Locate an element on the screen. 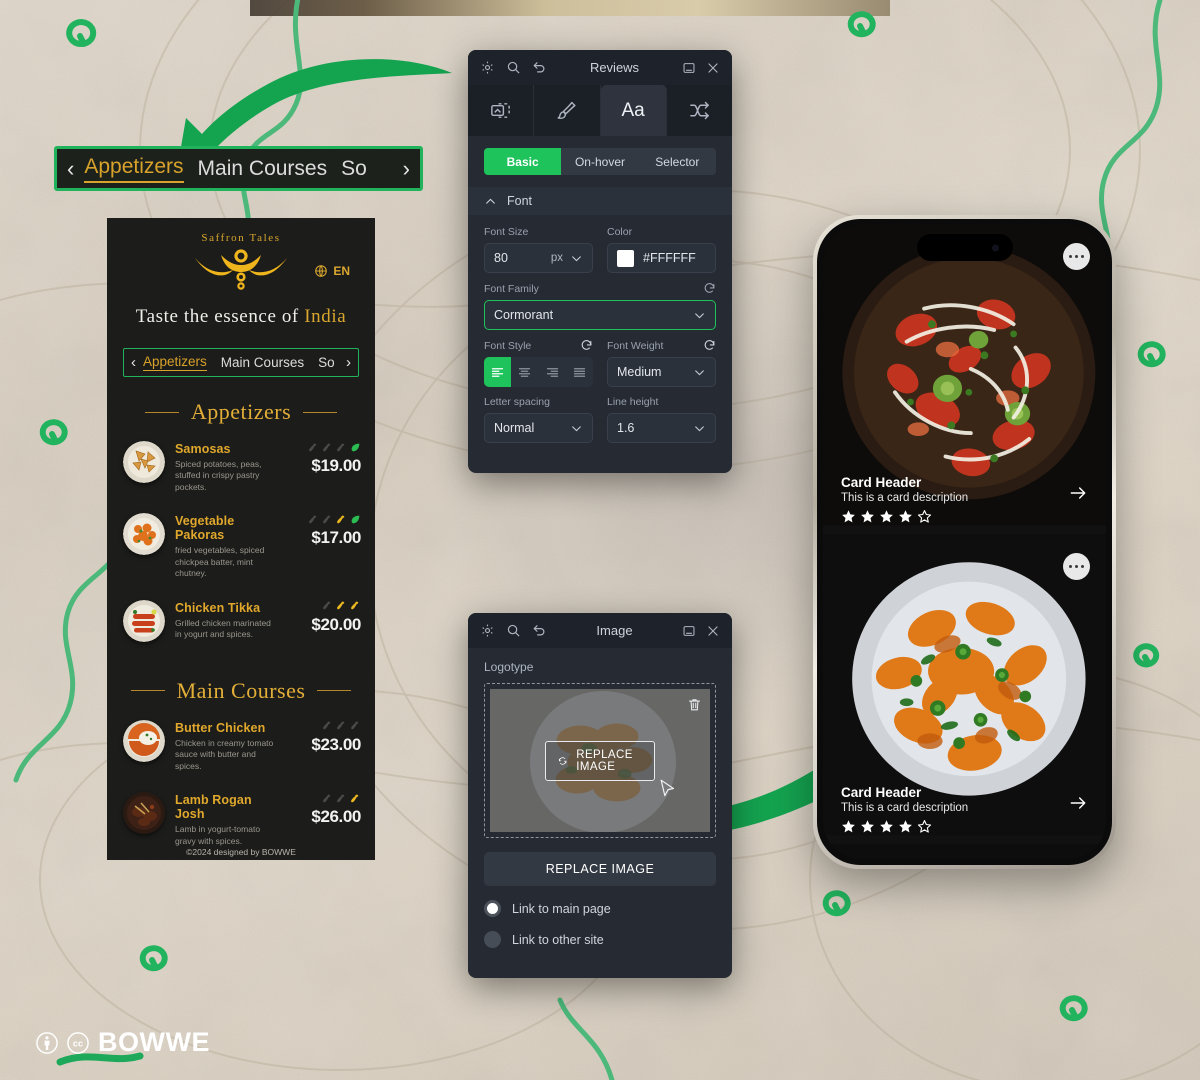  menu-nav-chevron-right-icon: › is located at coordinates (348, 362).